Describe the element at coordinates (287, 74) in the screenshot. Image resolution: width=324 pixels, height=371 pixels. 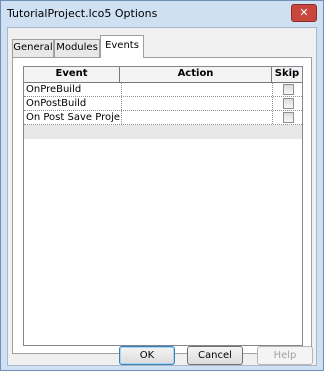
I see `column-header-skip: Skip` at that location.